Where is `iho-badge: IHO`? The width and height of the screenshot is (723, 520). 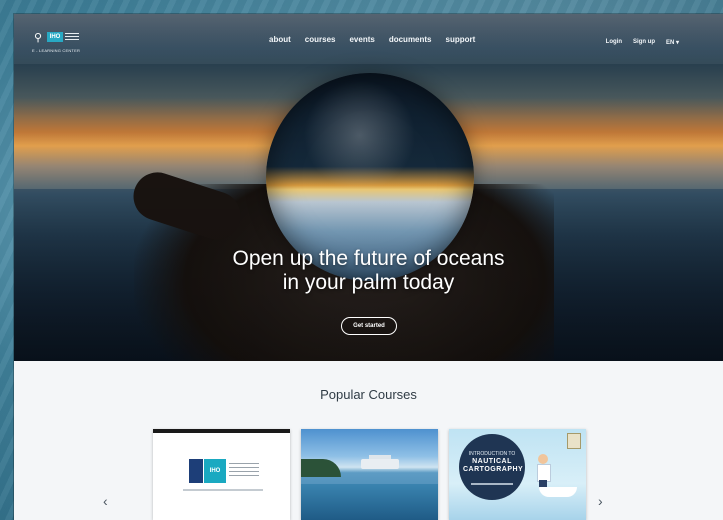 iho-badge: IHO is located at coordinates (55, 37).